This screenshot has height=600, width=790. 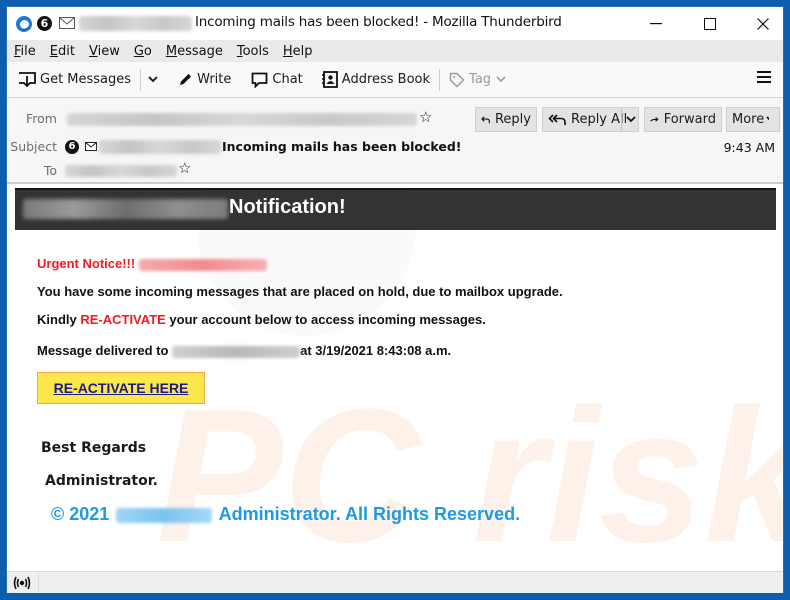 What do you see at coordinates (125, 209) in the screenshot?
I see `banner-email-redacted` at bounding box center [125, 209].